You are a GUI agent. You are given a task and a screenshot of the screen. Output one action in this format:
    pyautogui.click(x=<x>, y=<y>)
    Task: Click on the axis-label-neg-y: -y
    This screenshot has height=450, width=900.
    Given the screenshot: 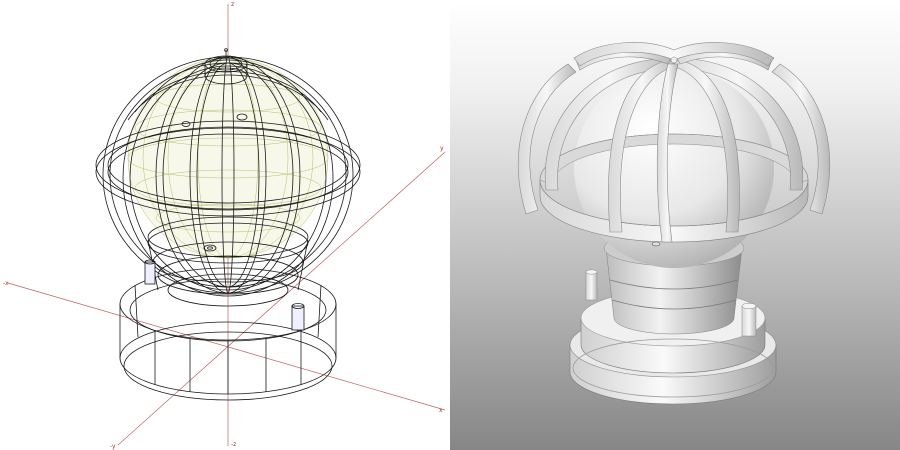 What is the action you would take?
    pyautogui.click(x=113, y=446)
    